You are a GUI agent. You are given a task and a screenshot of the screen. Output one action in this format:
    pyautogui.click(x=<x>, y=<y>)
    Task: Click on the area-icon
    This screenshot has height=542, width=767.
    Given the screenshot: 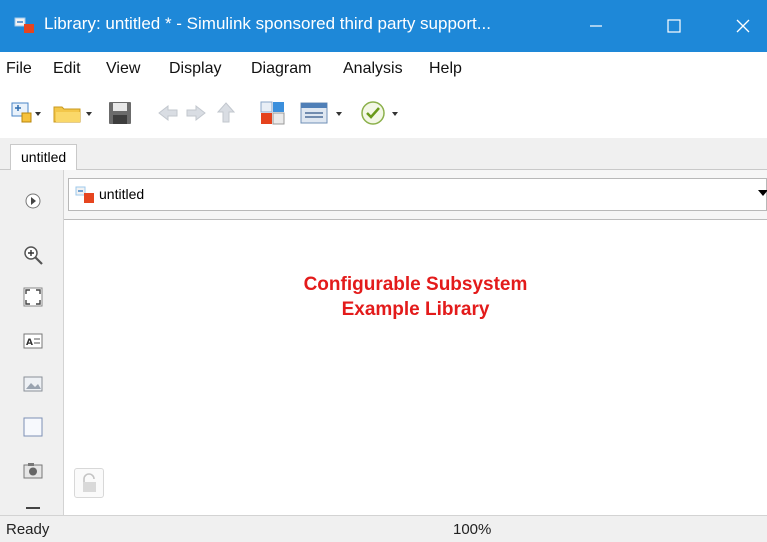 What is the action you would take?
    pyautogui.click(x=33, y=427)
    